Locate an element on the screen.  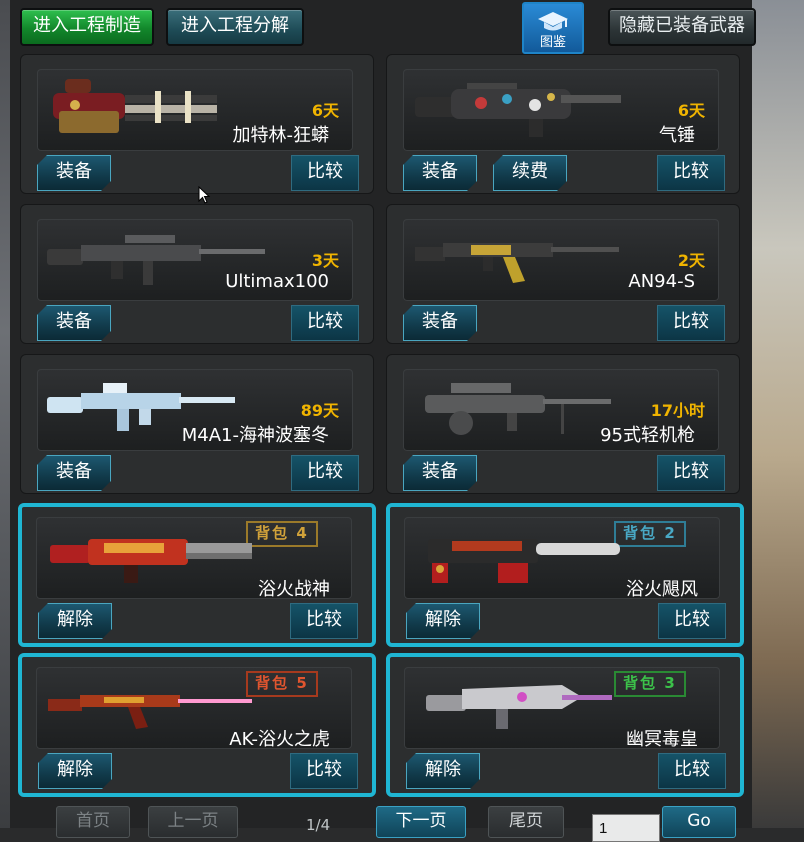
air-hammer-rifle-icon is located at coordinates (518, 110).